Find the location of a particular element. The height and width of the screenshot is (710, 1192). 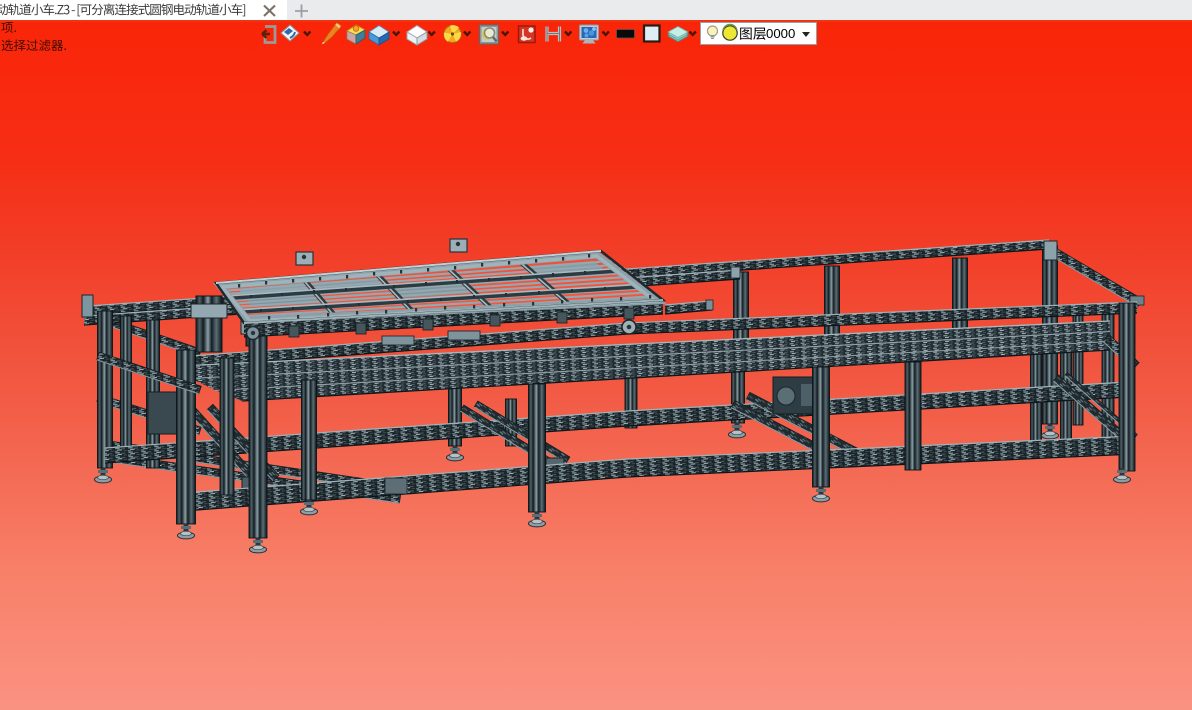

svg-text: 0000 is located at coordinates (780, 33).